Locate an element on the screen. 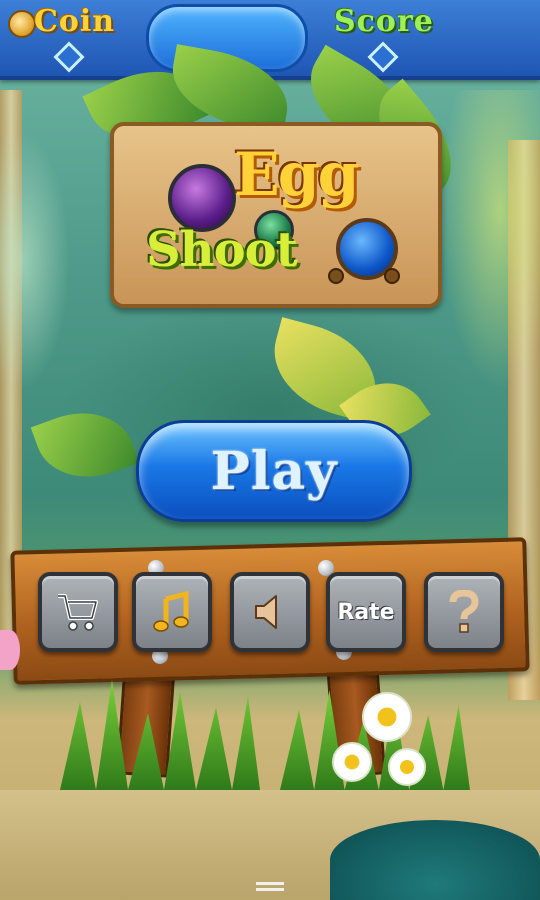  coin-icon is located at coordinates (22, 24).